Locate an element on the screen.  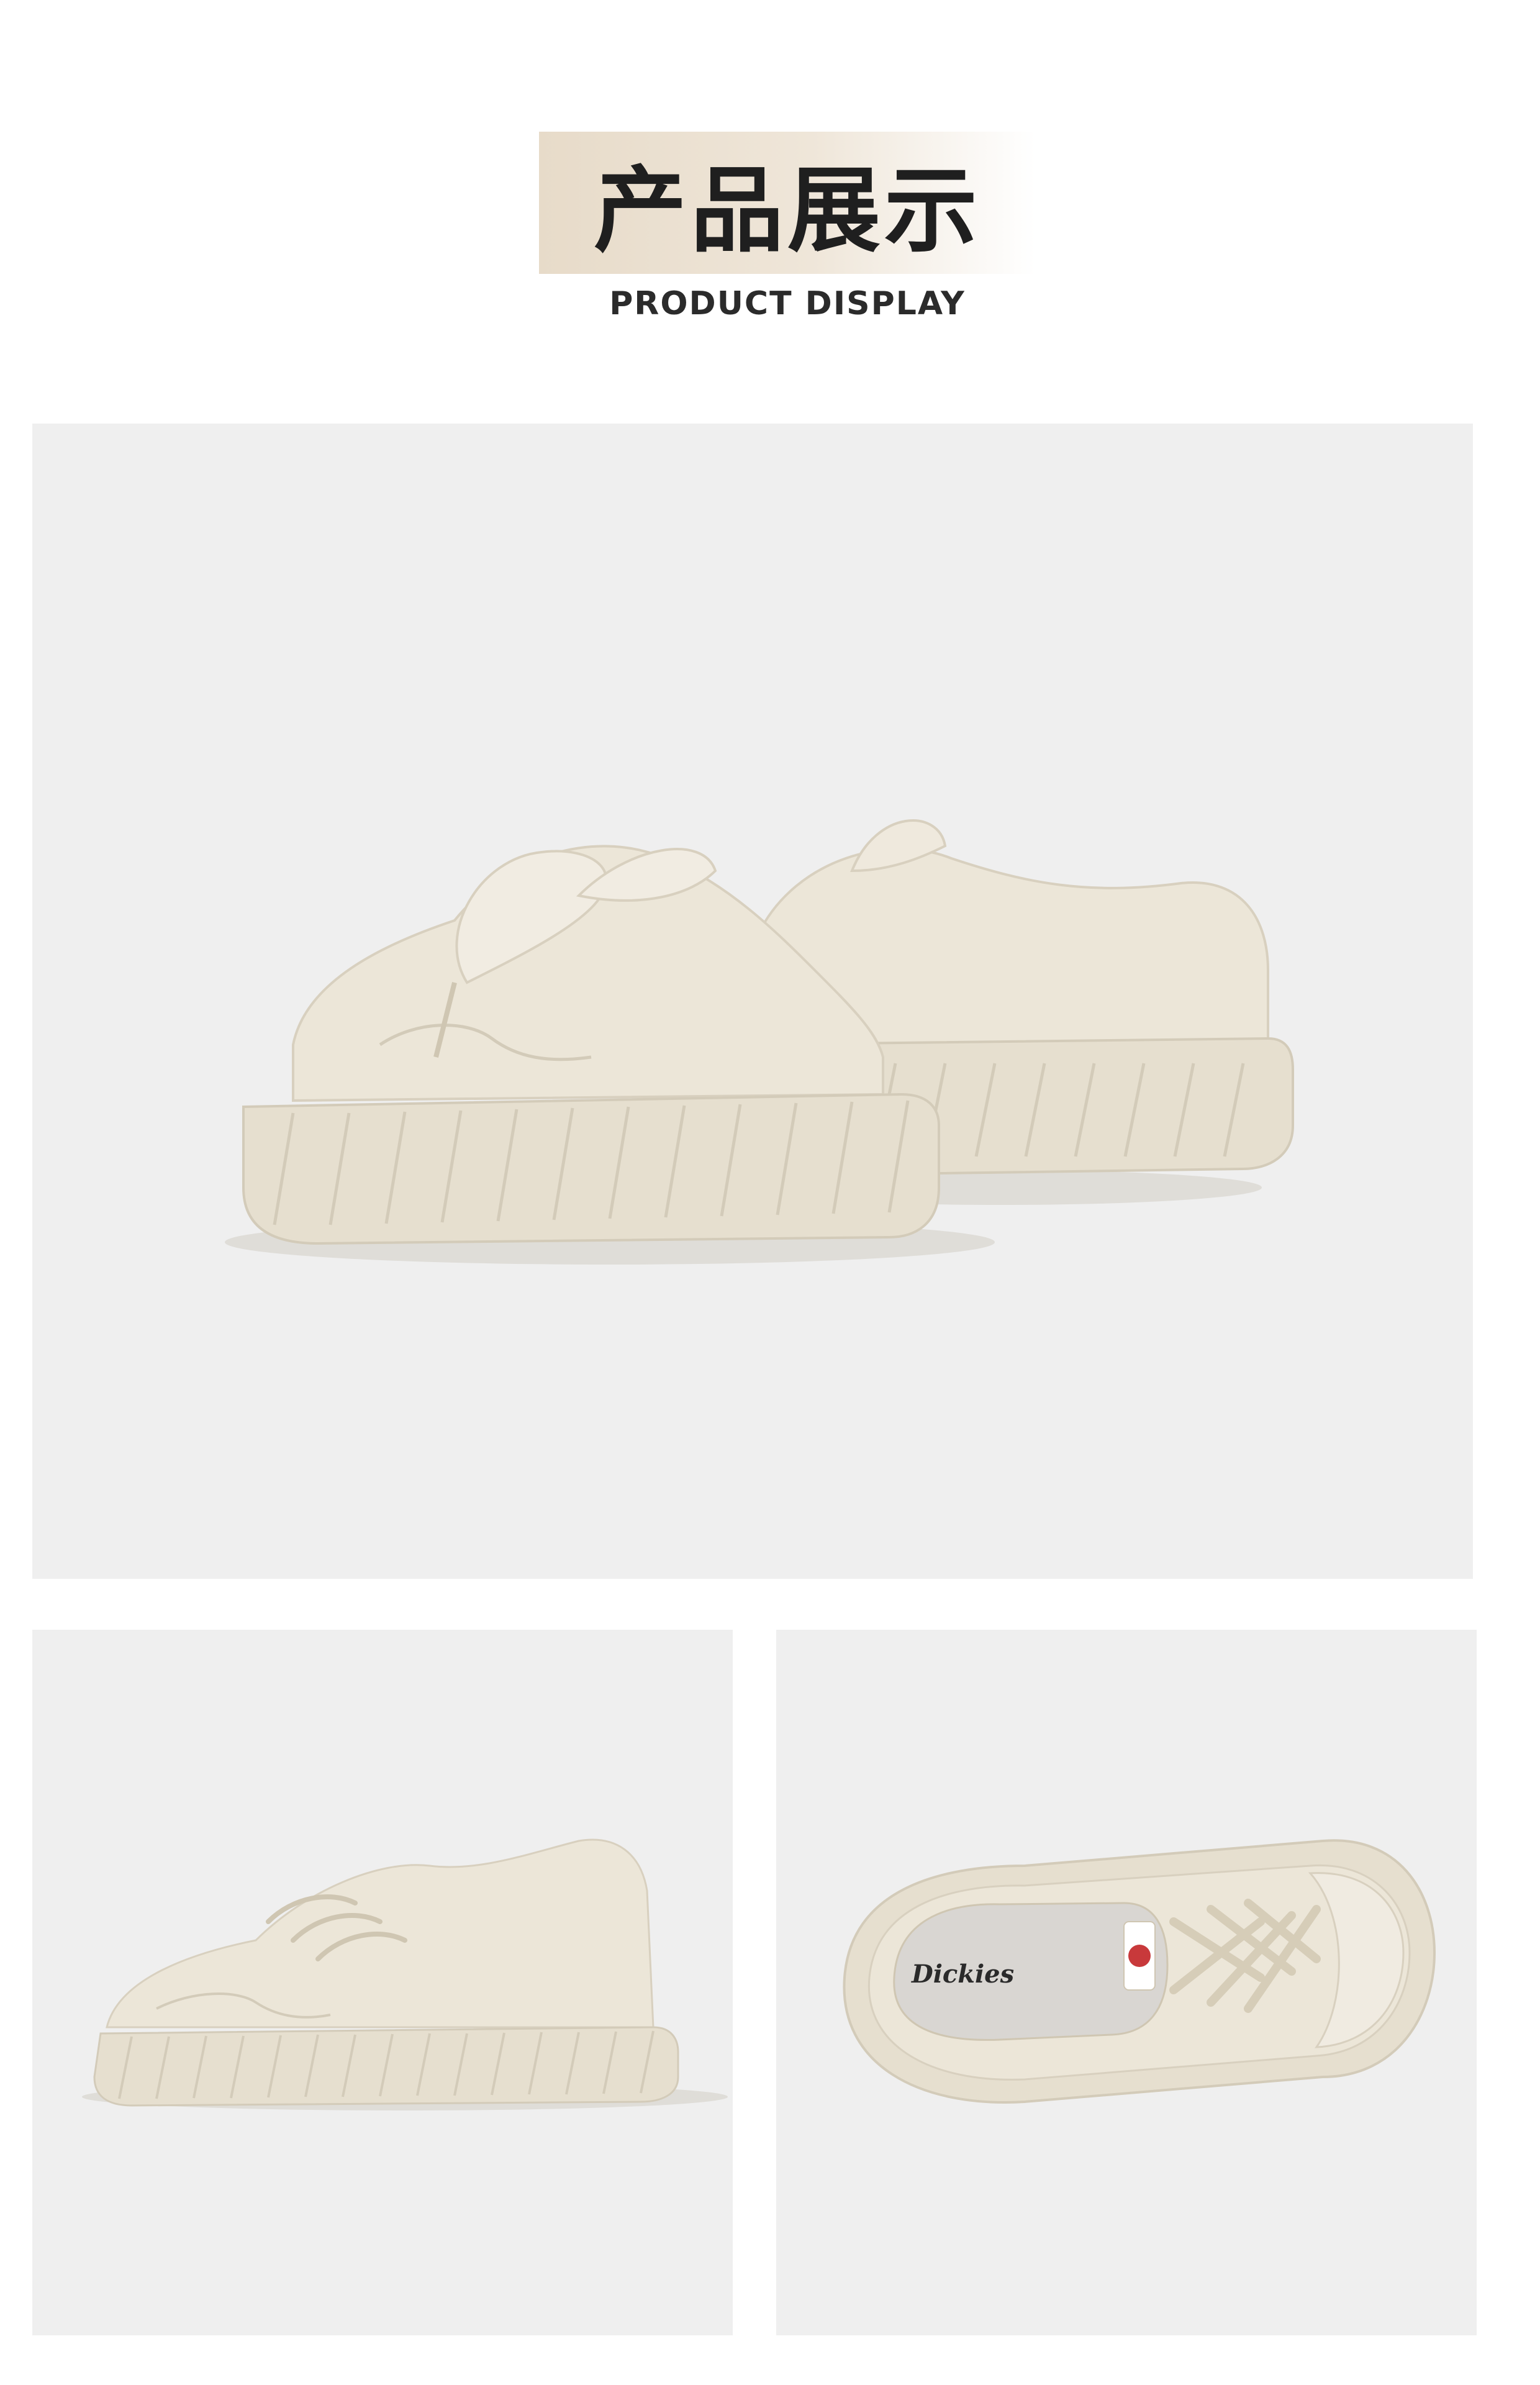
top-view-product-image: Dickies is located at coordinates (1126, 1983).